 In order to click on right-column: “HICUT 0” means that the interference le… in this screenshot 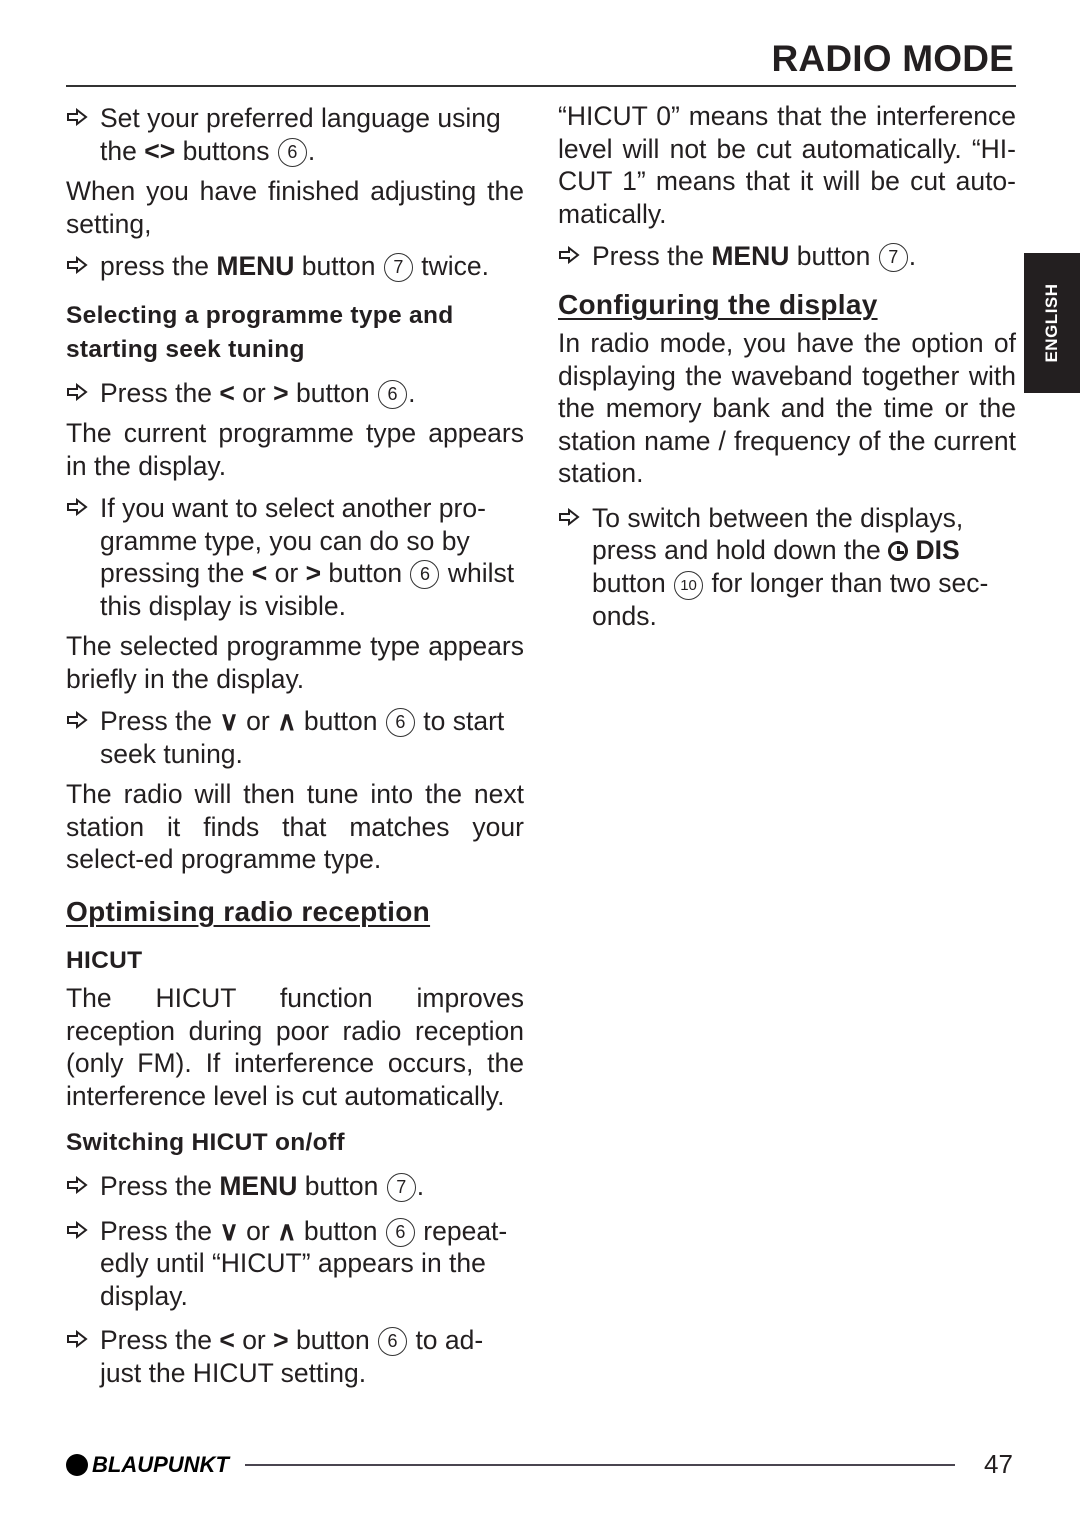, I will do `click(787, 366)`.